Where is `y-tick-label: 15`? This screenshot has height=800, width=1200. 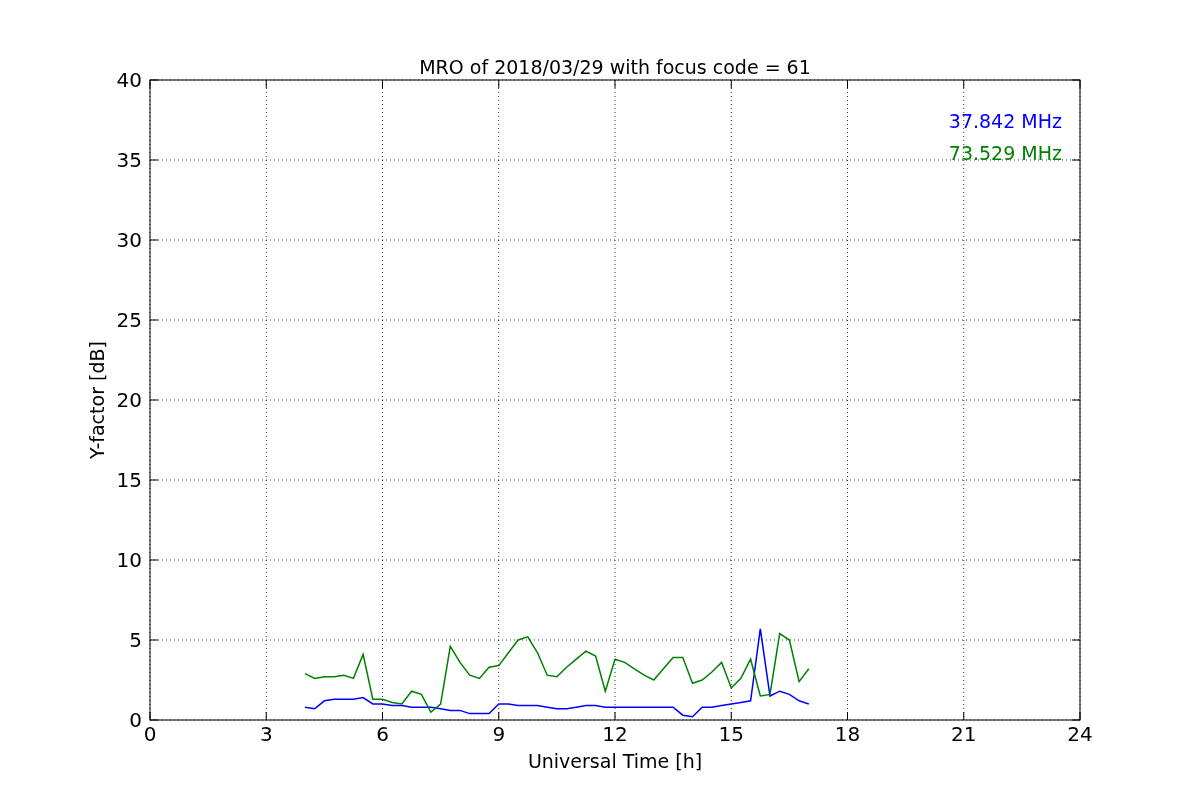
y-tick-label: 15 is located at coordinates (129, 480).